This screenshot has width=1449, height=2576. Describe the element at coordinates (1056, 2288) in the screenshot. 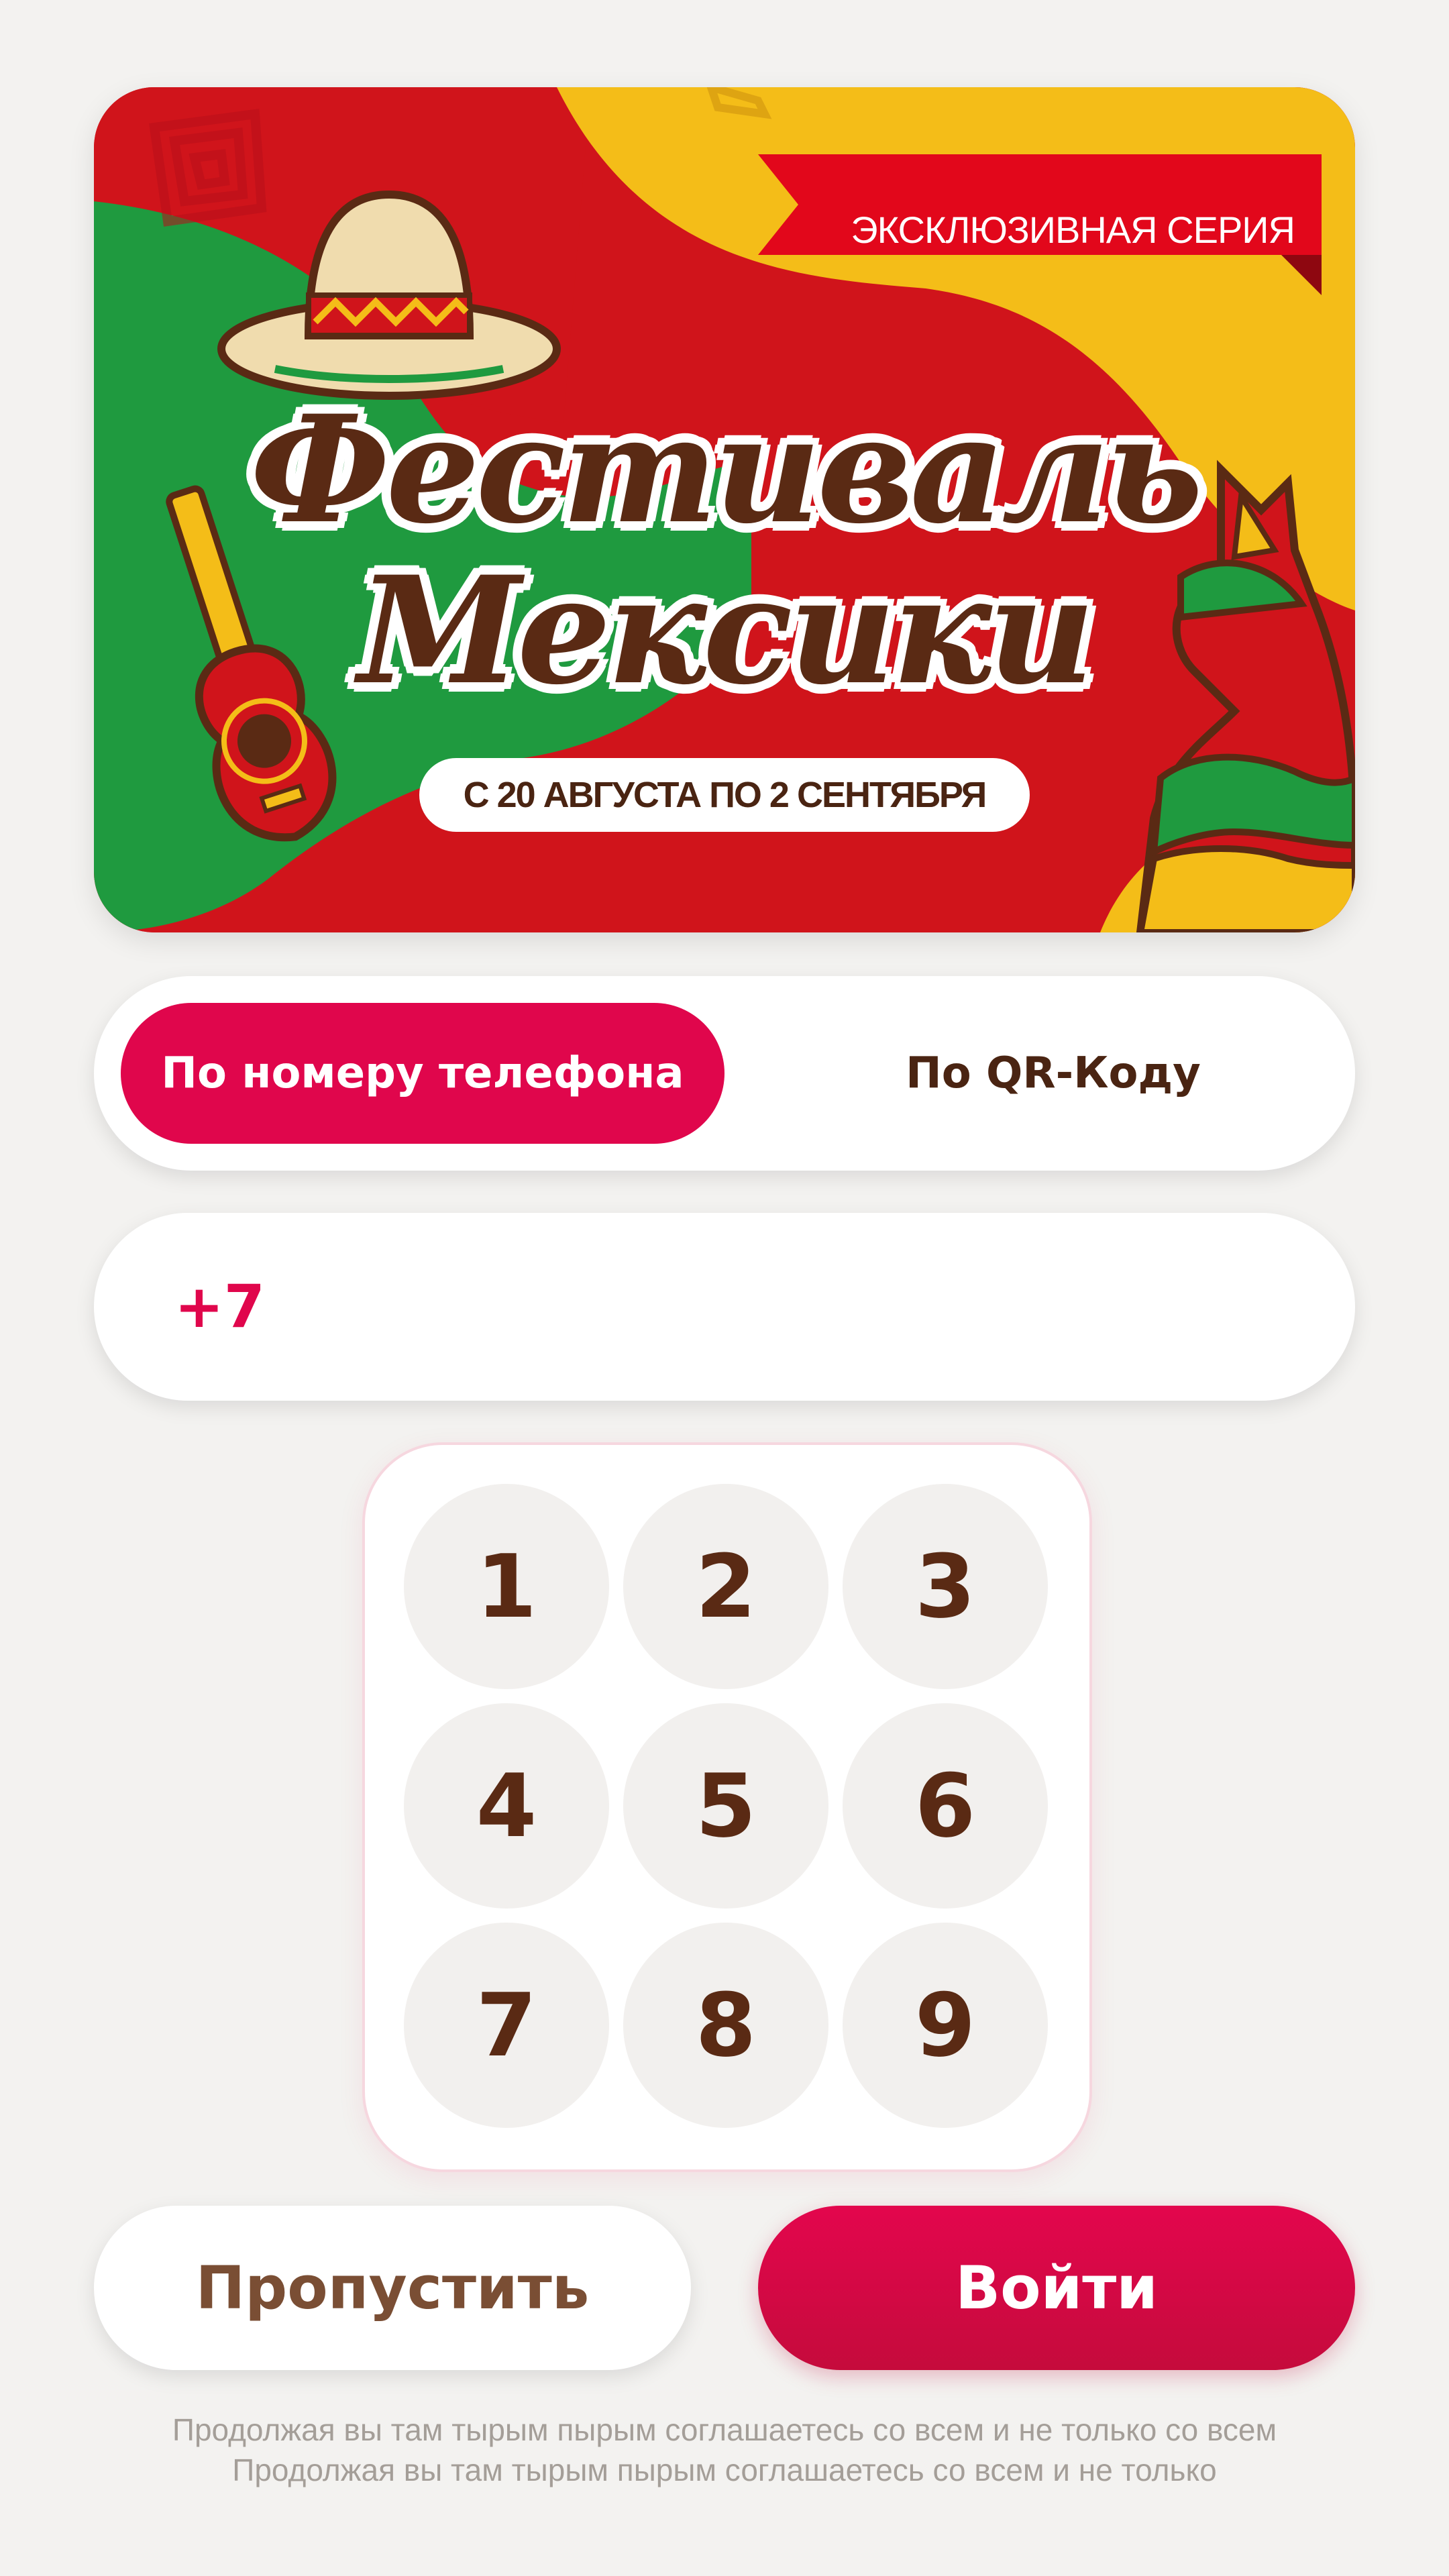

I see `login-button: Войти` at that location.